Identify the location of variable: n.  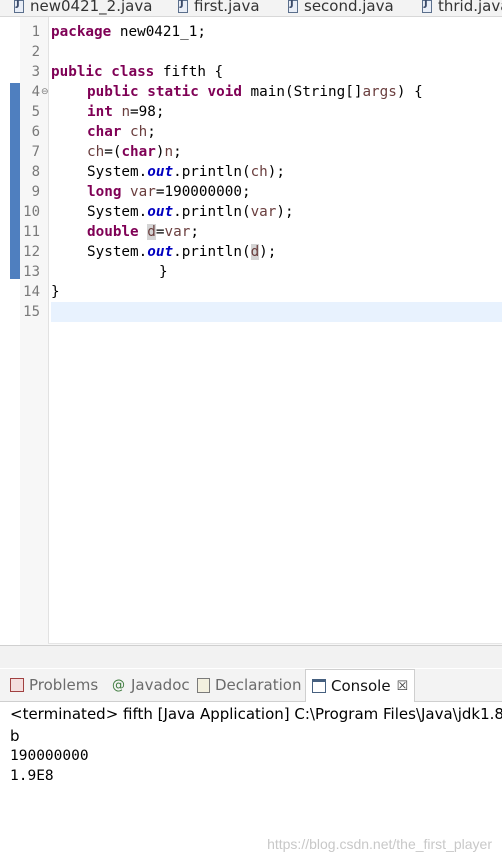
(169, 152).